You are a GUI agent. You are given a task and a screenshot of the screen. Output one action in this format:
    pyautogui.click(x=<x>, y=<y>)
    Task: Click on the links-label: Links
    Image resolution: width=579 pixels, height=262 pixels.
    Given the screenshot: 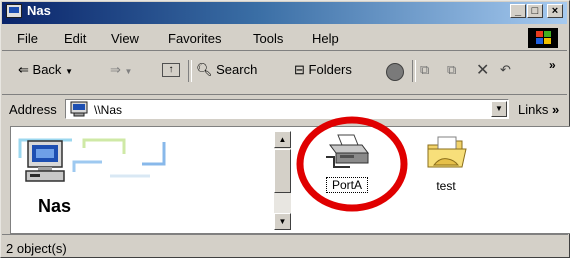 What is the action you would take?
    pyautogui.click(x=533, y=109)
    